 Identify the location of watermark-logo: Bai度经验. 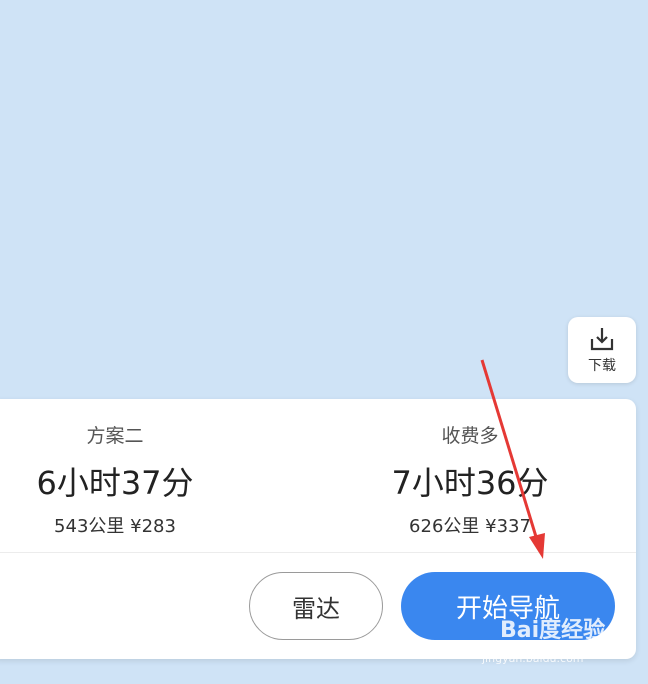
(553, 630).